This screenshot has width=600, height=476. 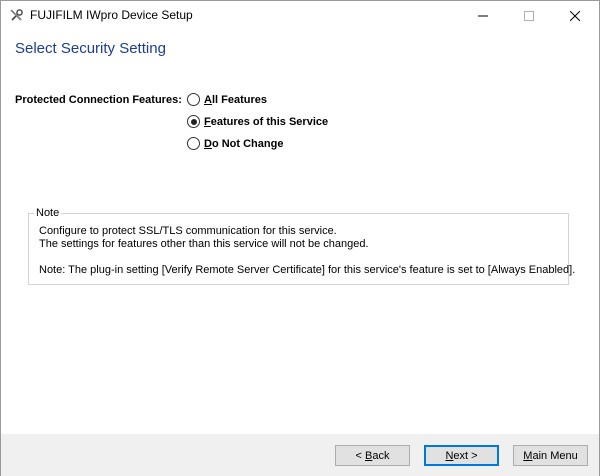 What do you see at coordinates (372, 455) in the screenshot?
I see `back-button: < Back` at bounding box center [372, 455].